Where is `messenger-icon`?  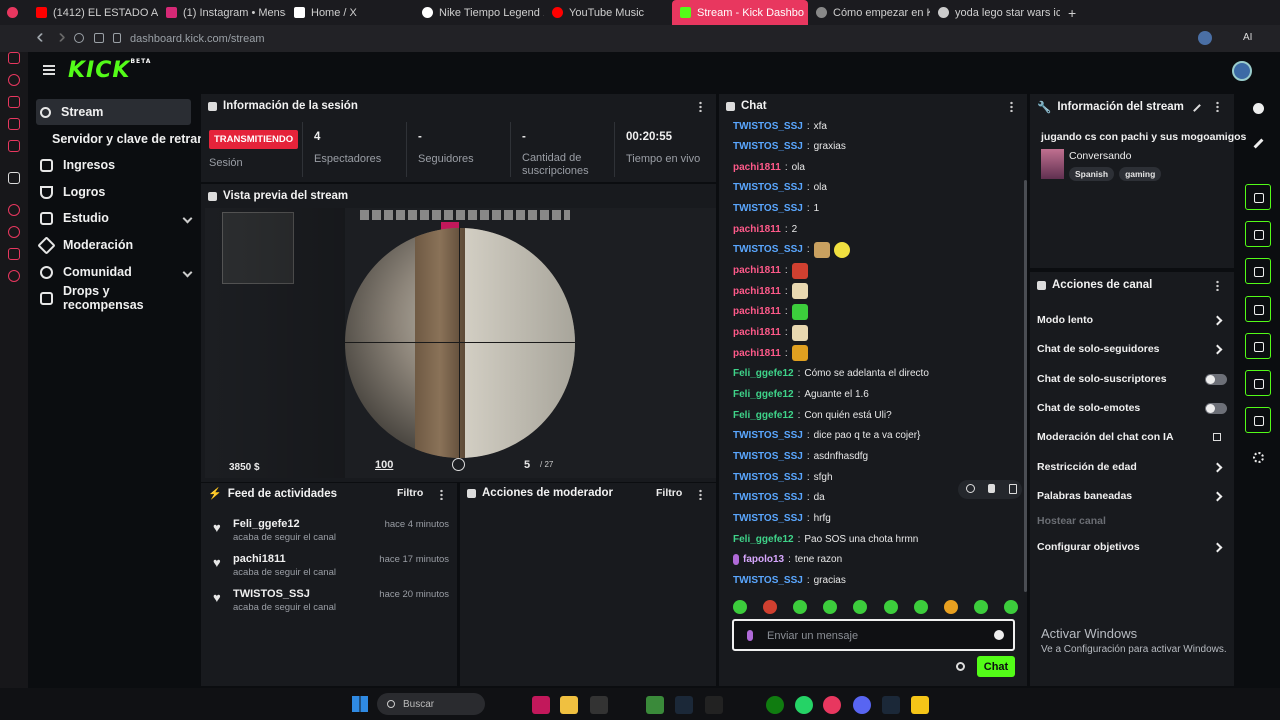 messenger-icon is located at coordinates (14, 58).